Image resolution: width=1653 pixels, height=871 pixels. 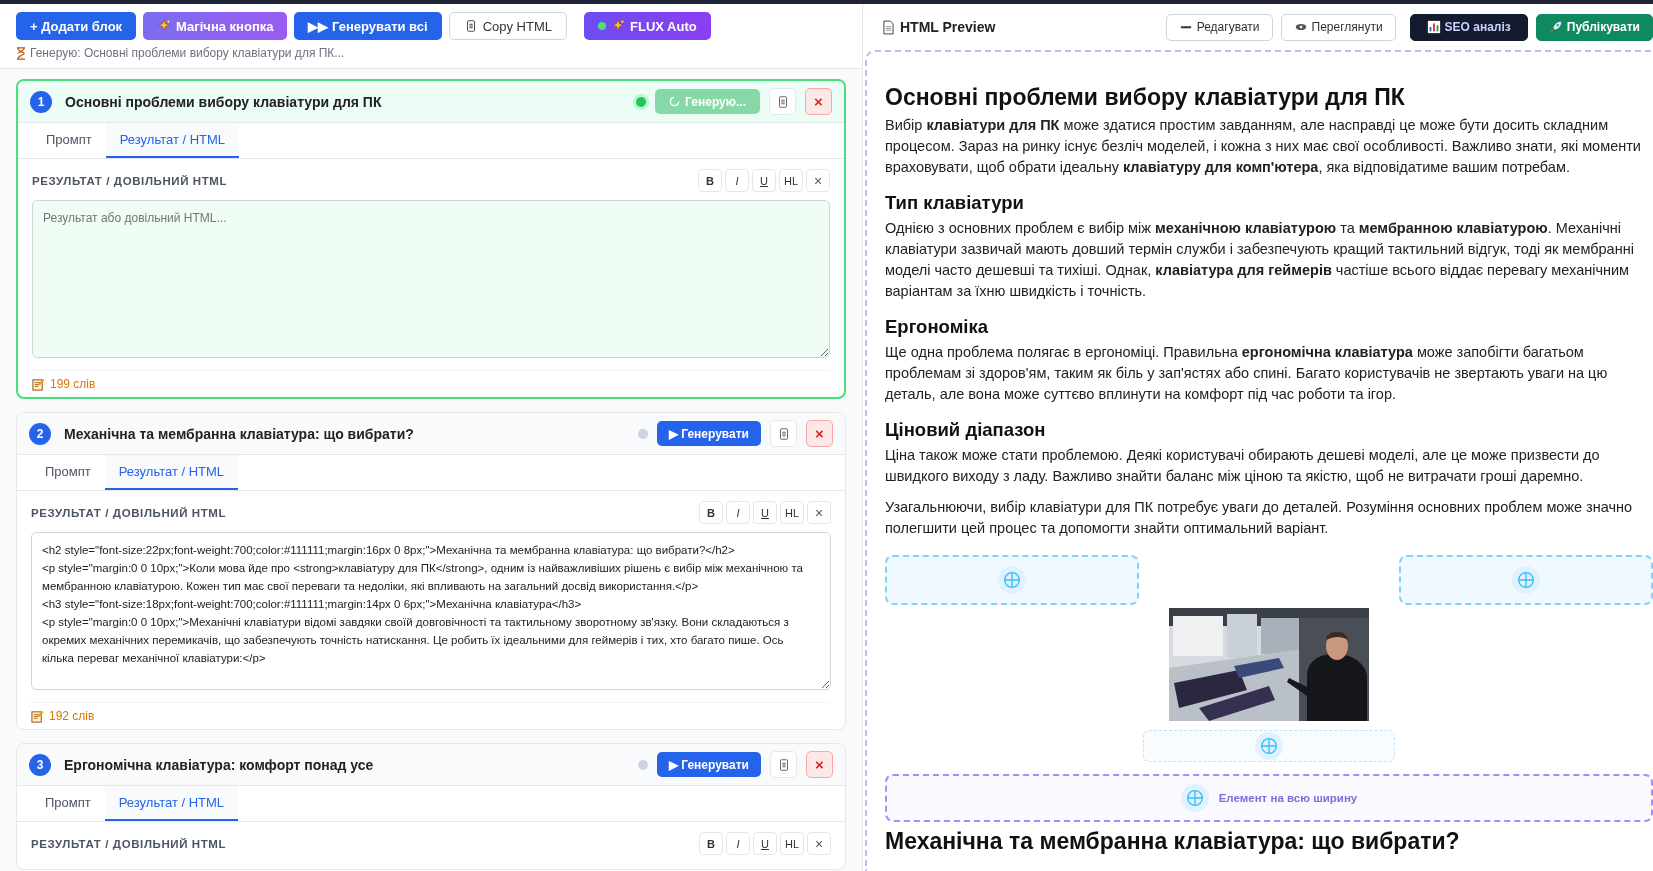 What do you see at coordinates (1145, 97) in the screenshot?
I see `preview-heading: Основні проблеми вибору клавіатури для ПК` at bounding box center [1145, 97].